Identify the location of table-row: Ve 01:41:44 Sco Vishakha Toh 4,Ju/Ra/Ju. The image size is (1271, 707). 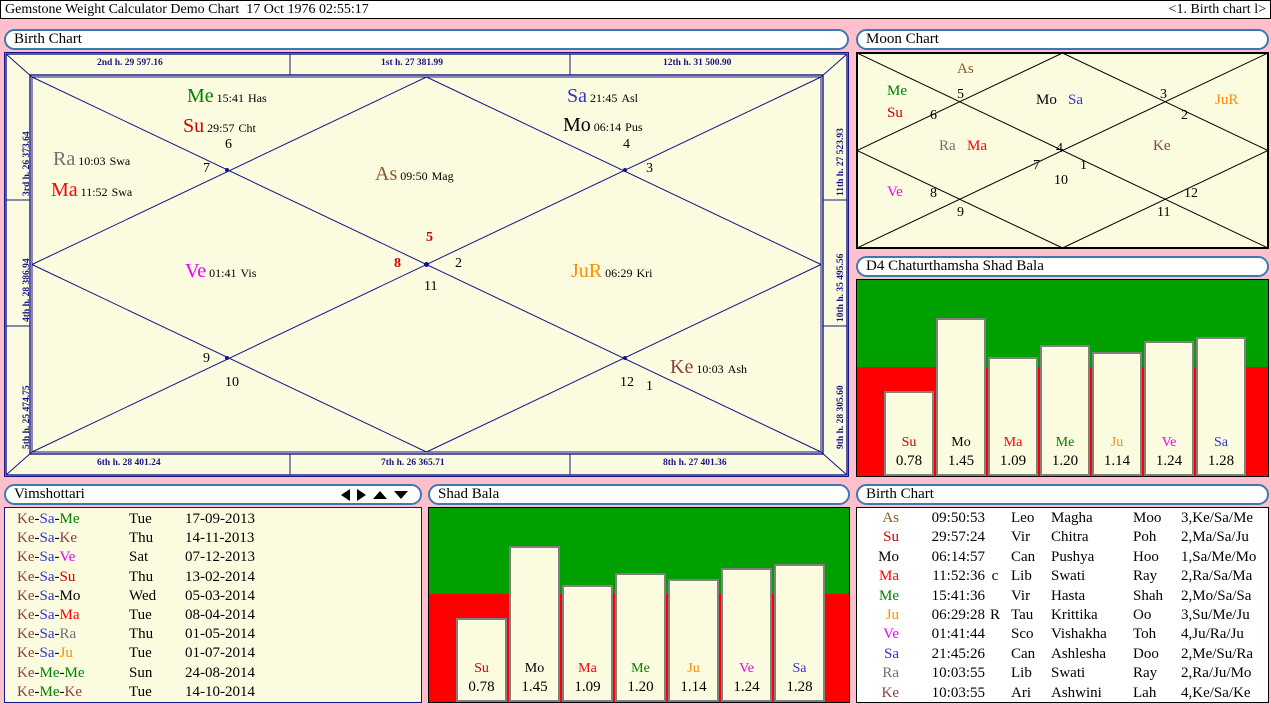
(1062, 634).